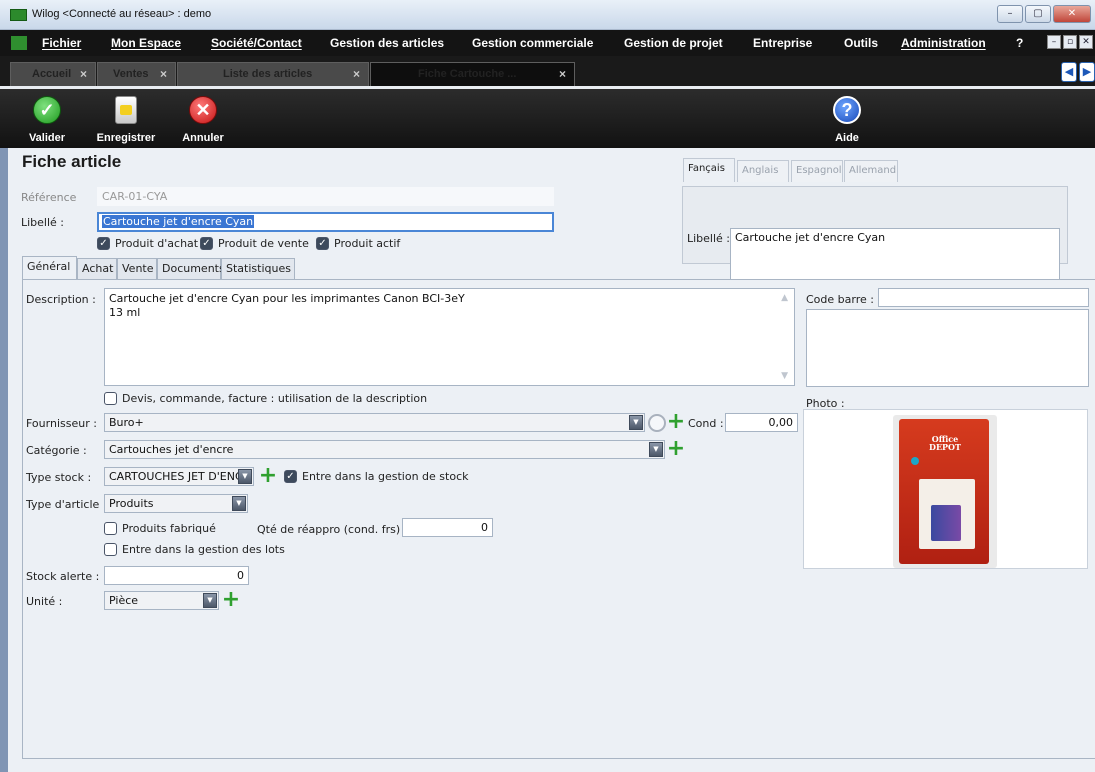 The image size is (1095, 772). I want to click on menu-administration: Administration, so click(943, 43).